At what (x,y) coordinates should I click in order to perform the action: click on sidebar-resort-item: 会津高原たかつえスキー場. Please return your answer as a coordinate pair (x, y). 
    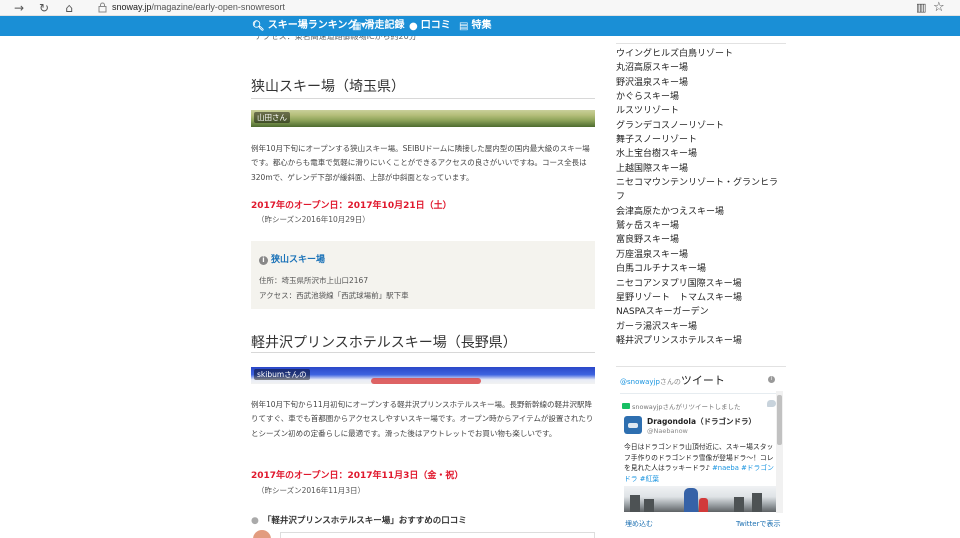
    Looking at the image, I should click on (701, 212).